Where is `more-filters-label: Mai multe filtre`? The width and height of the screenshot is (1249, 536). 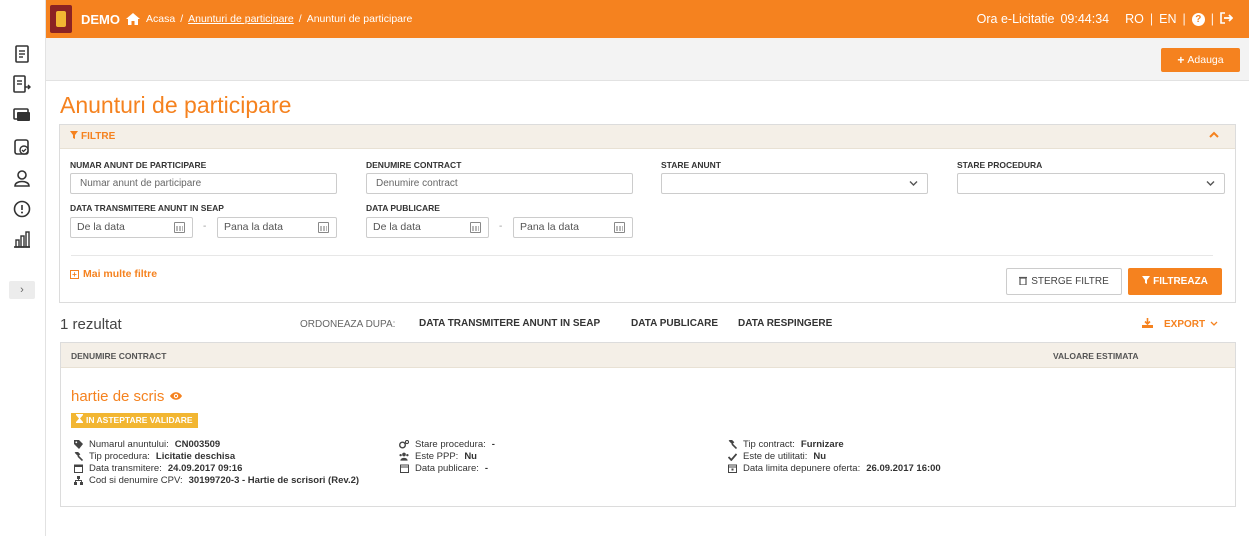
more-filters-label: Mai multe filtre is located at coordinates (120, 274).